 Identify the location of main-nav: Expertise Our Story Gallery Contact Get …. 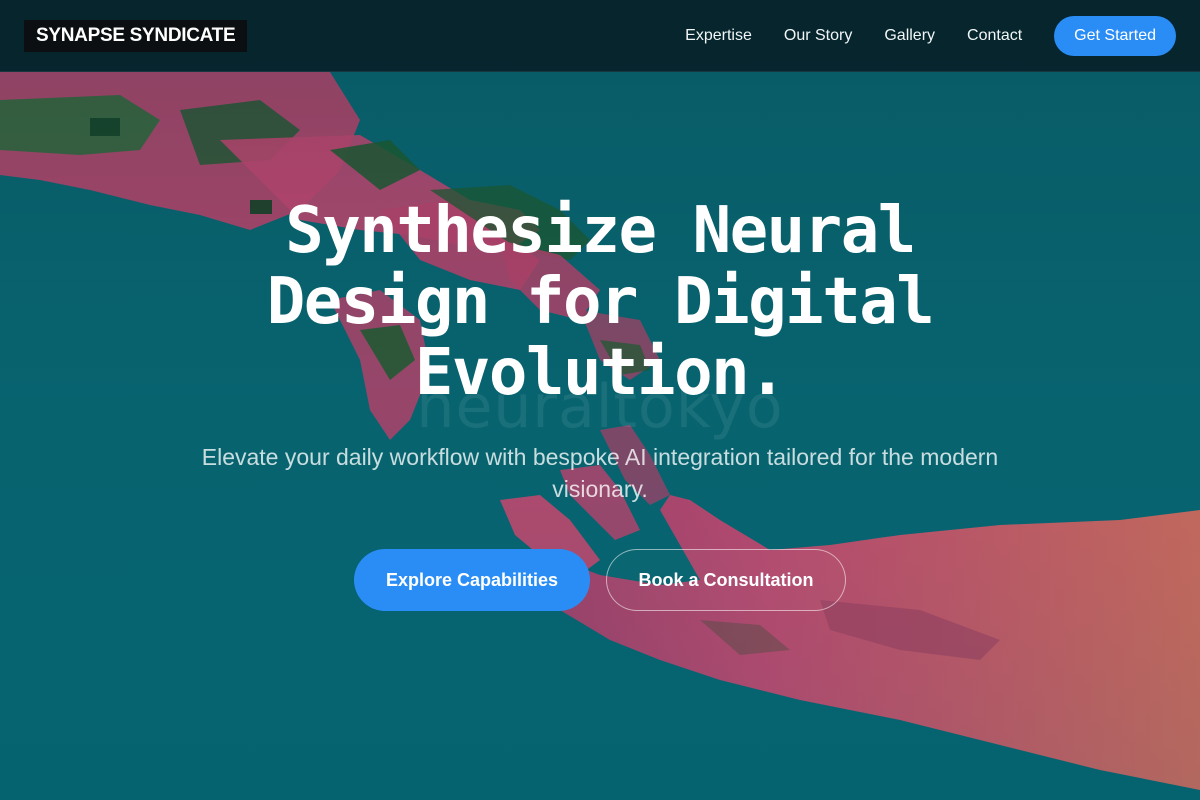
(930, 35).